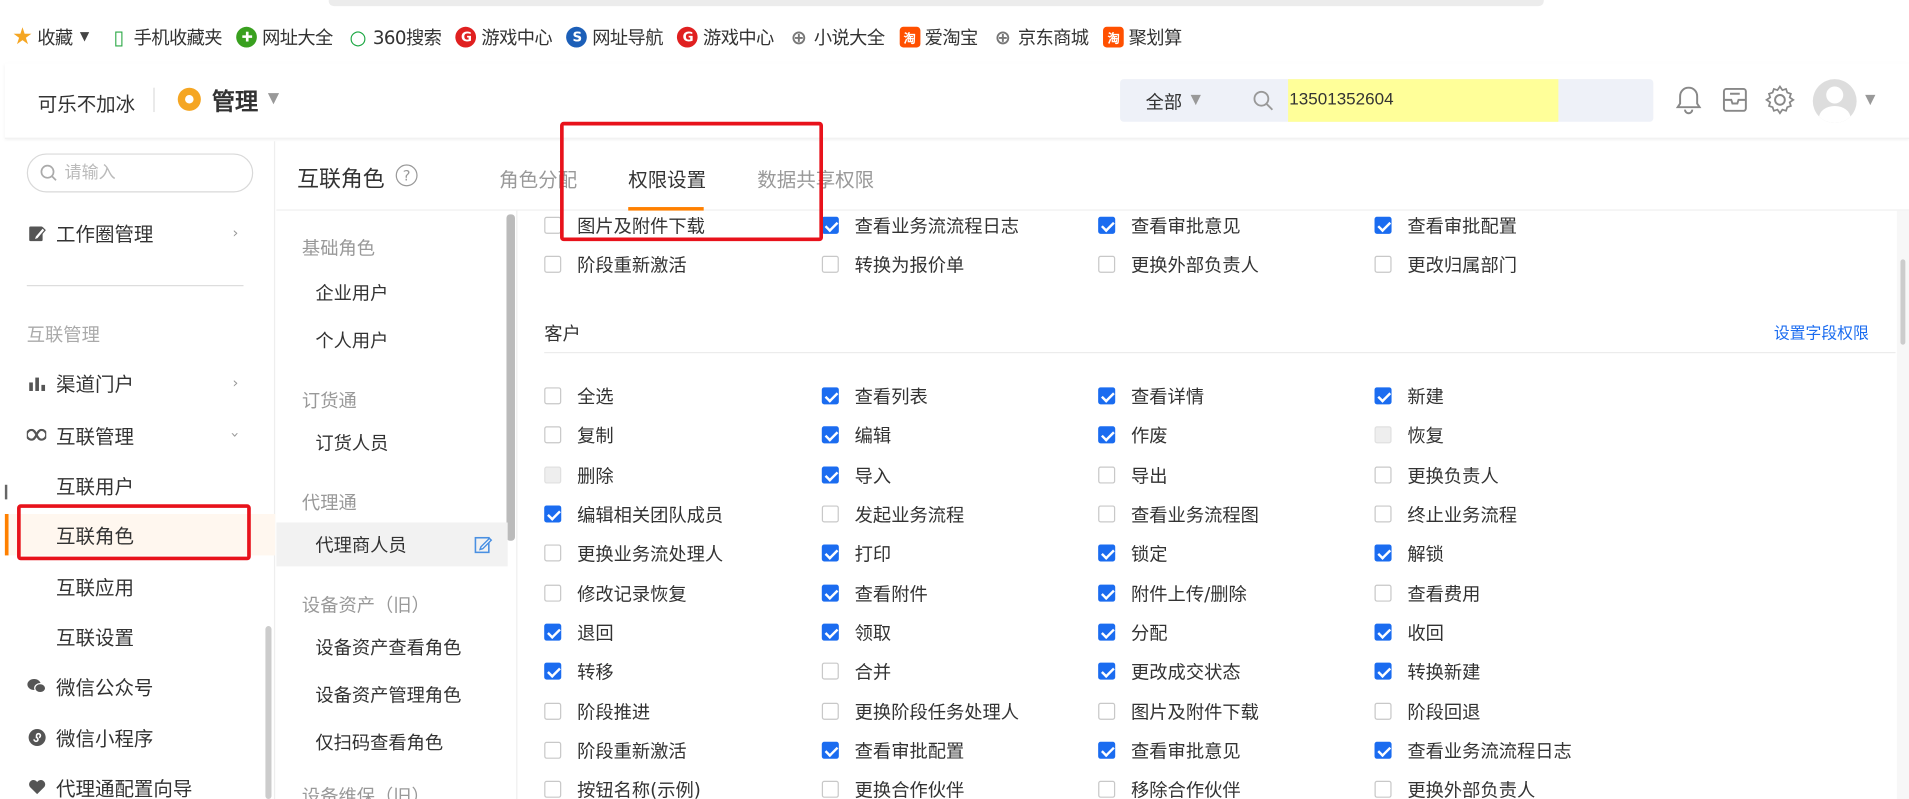  Describe the element at coordinates (615, 264) in the screenshot. I see `permission-item: 阶段重新激活` at that location.